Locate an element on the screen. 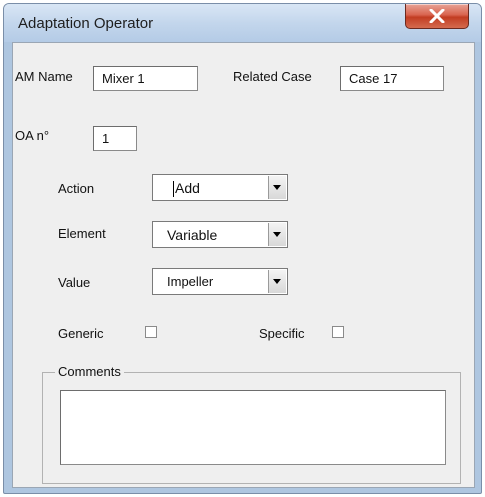  close-icon is located at coordinates (437, 16).